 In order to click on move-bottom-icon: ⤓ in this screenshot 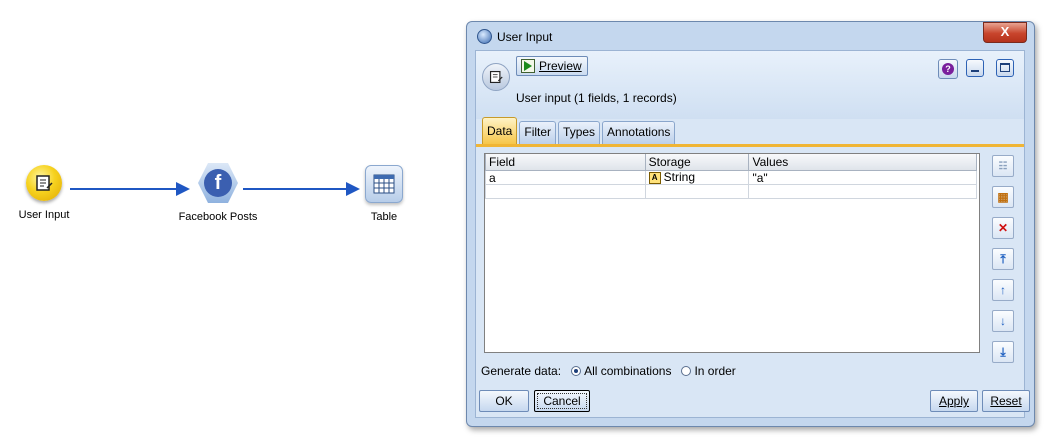, I will do `click(1003, 351)`.